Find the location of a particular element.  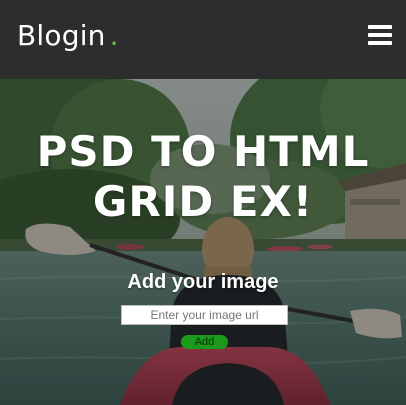

image-url-input is located at coordinates (204, 315).